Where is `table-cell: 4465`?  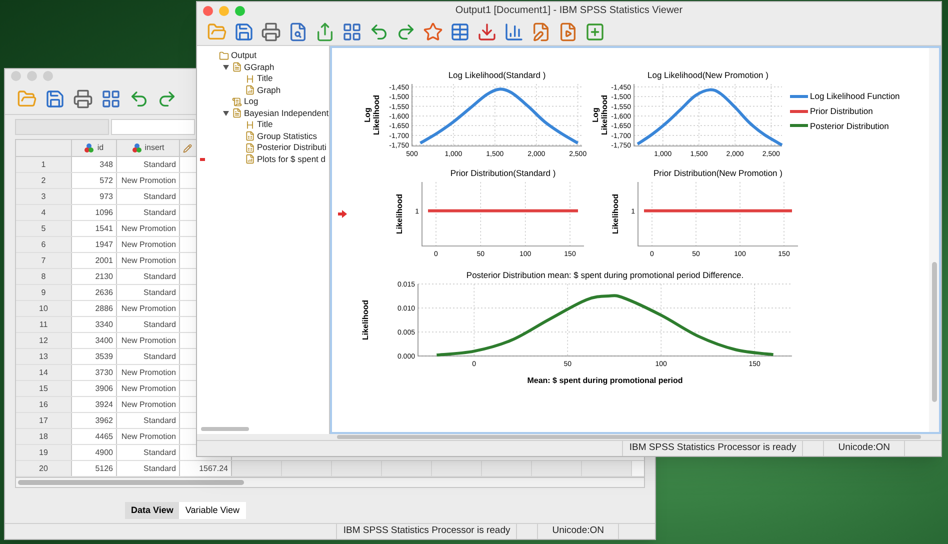 table-cell: 4465 is located at coordinates (94, 436).